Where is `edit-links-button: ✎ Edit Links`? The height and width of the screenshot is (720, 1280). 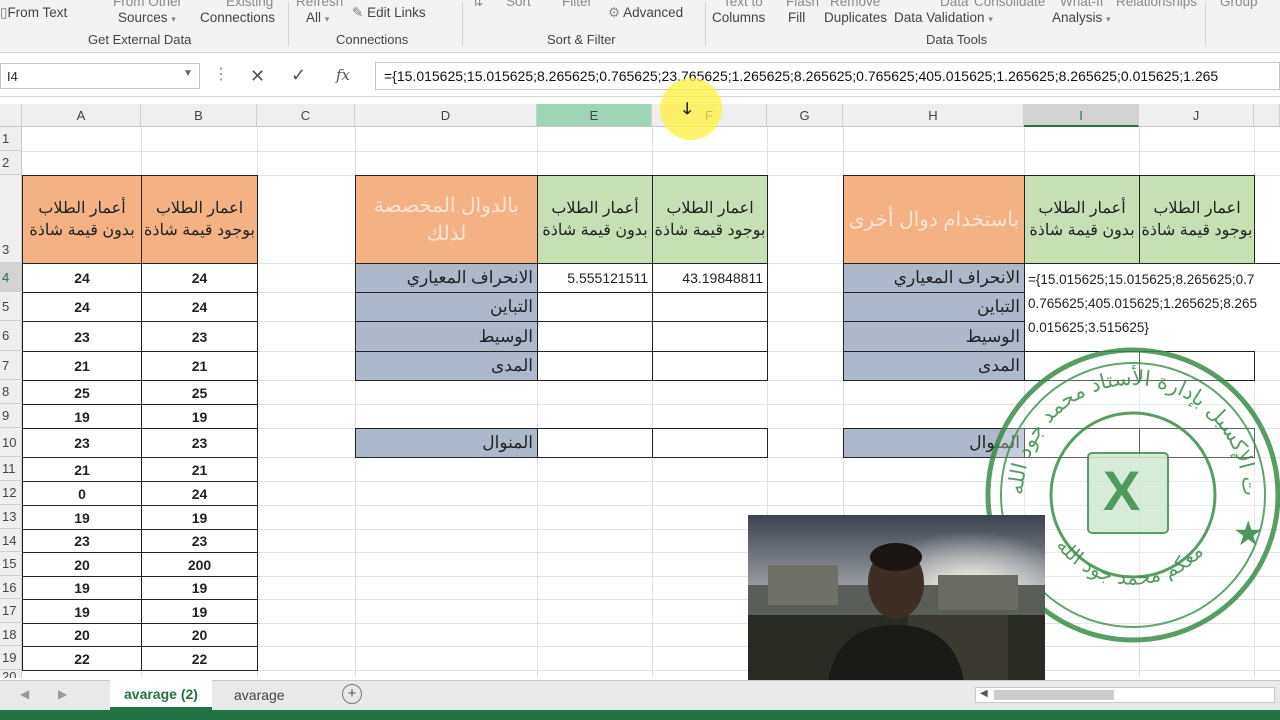
edit-links-button: ✎ Edit Links is located at coordinates (389, 13).